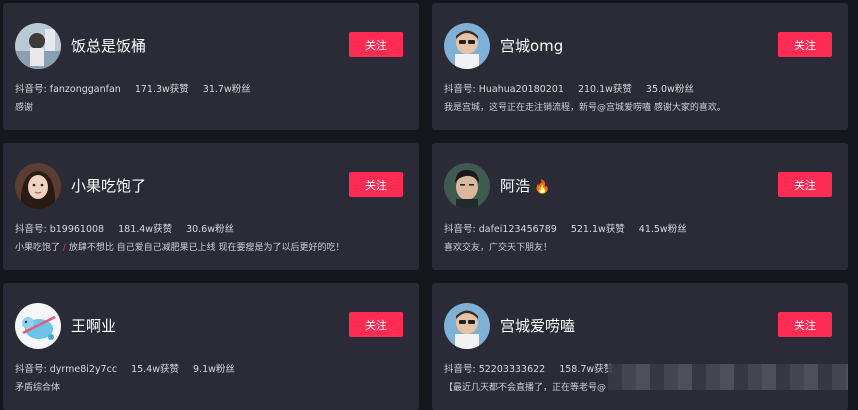 This screenshot has width=858, height=410. Describe the element at coordinates (93, 325) in the screenshot. I see `user-name: 王啊业` at that location.